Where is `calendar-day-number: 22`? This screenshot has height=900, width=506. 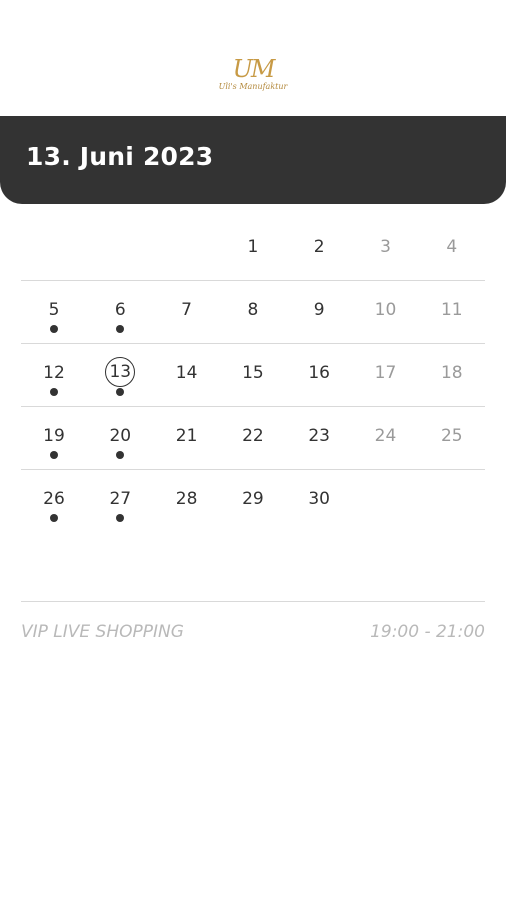 calendar-day-number: 22 is located at coordinates (253, 436).